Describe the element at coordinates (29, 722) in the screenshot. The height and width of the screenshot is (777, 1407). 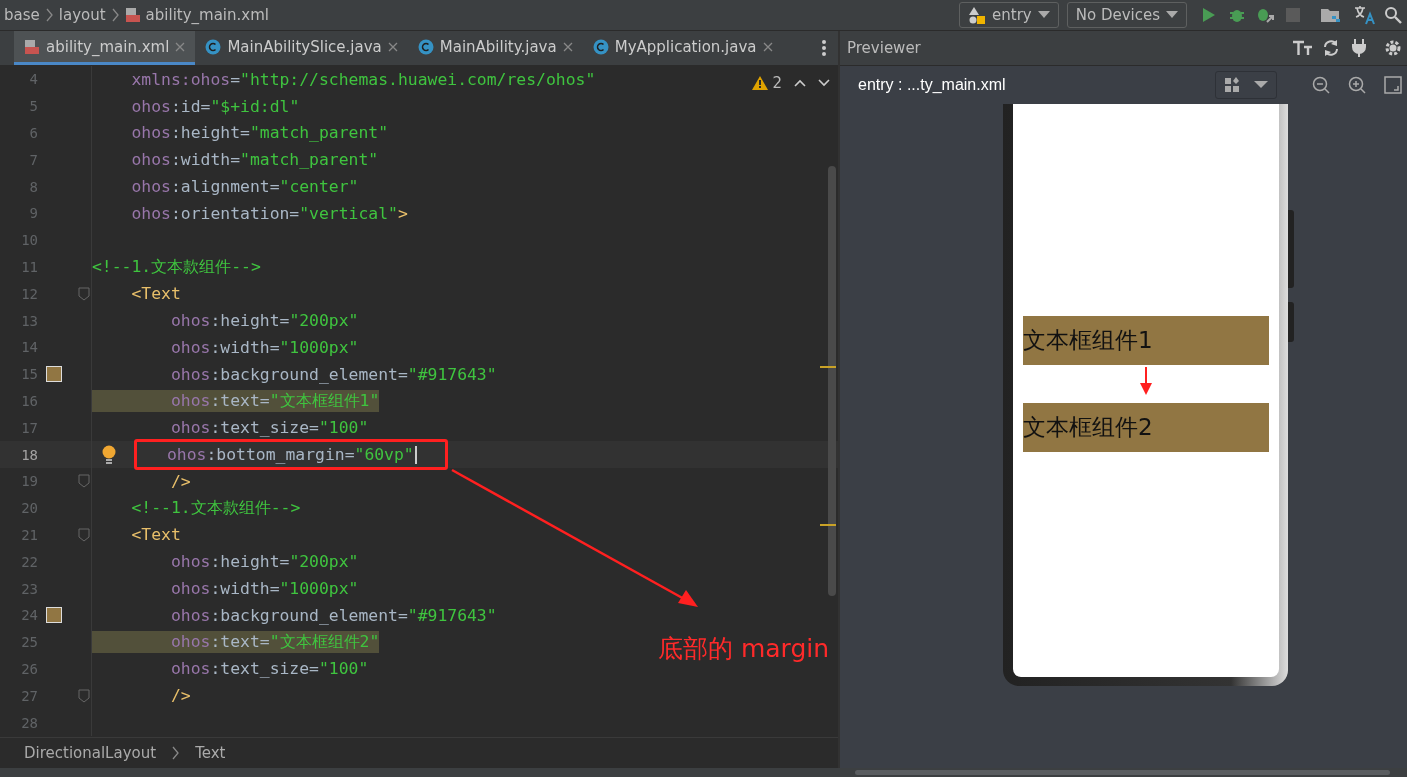
I see `line-number: 28` at that location.